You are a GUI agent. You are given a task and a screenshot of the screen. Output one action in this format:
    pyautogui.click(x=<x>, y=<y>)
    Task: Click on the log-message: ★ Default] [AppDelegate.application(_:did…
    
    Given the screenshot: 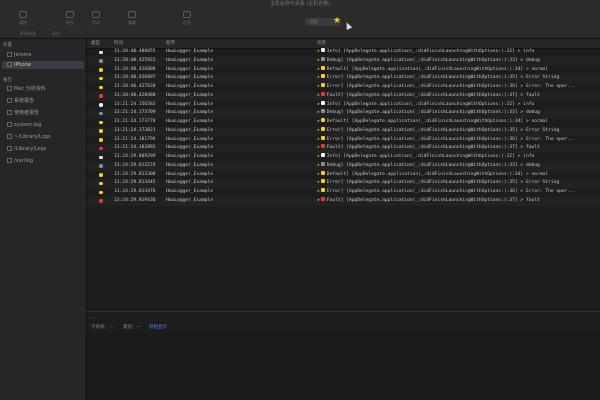 What is the action you would take?
    pyautogui.click(x=458, y=175)
    